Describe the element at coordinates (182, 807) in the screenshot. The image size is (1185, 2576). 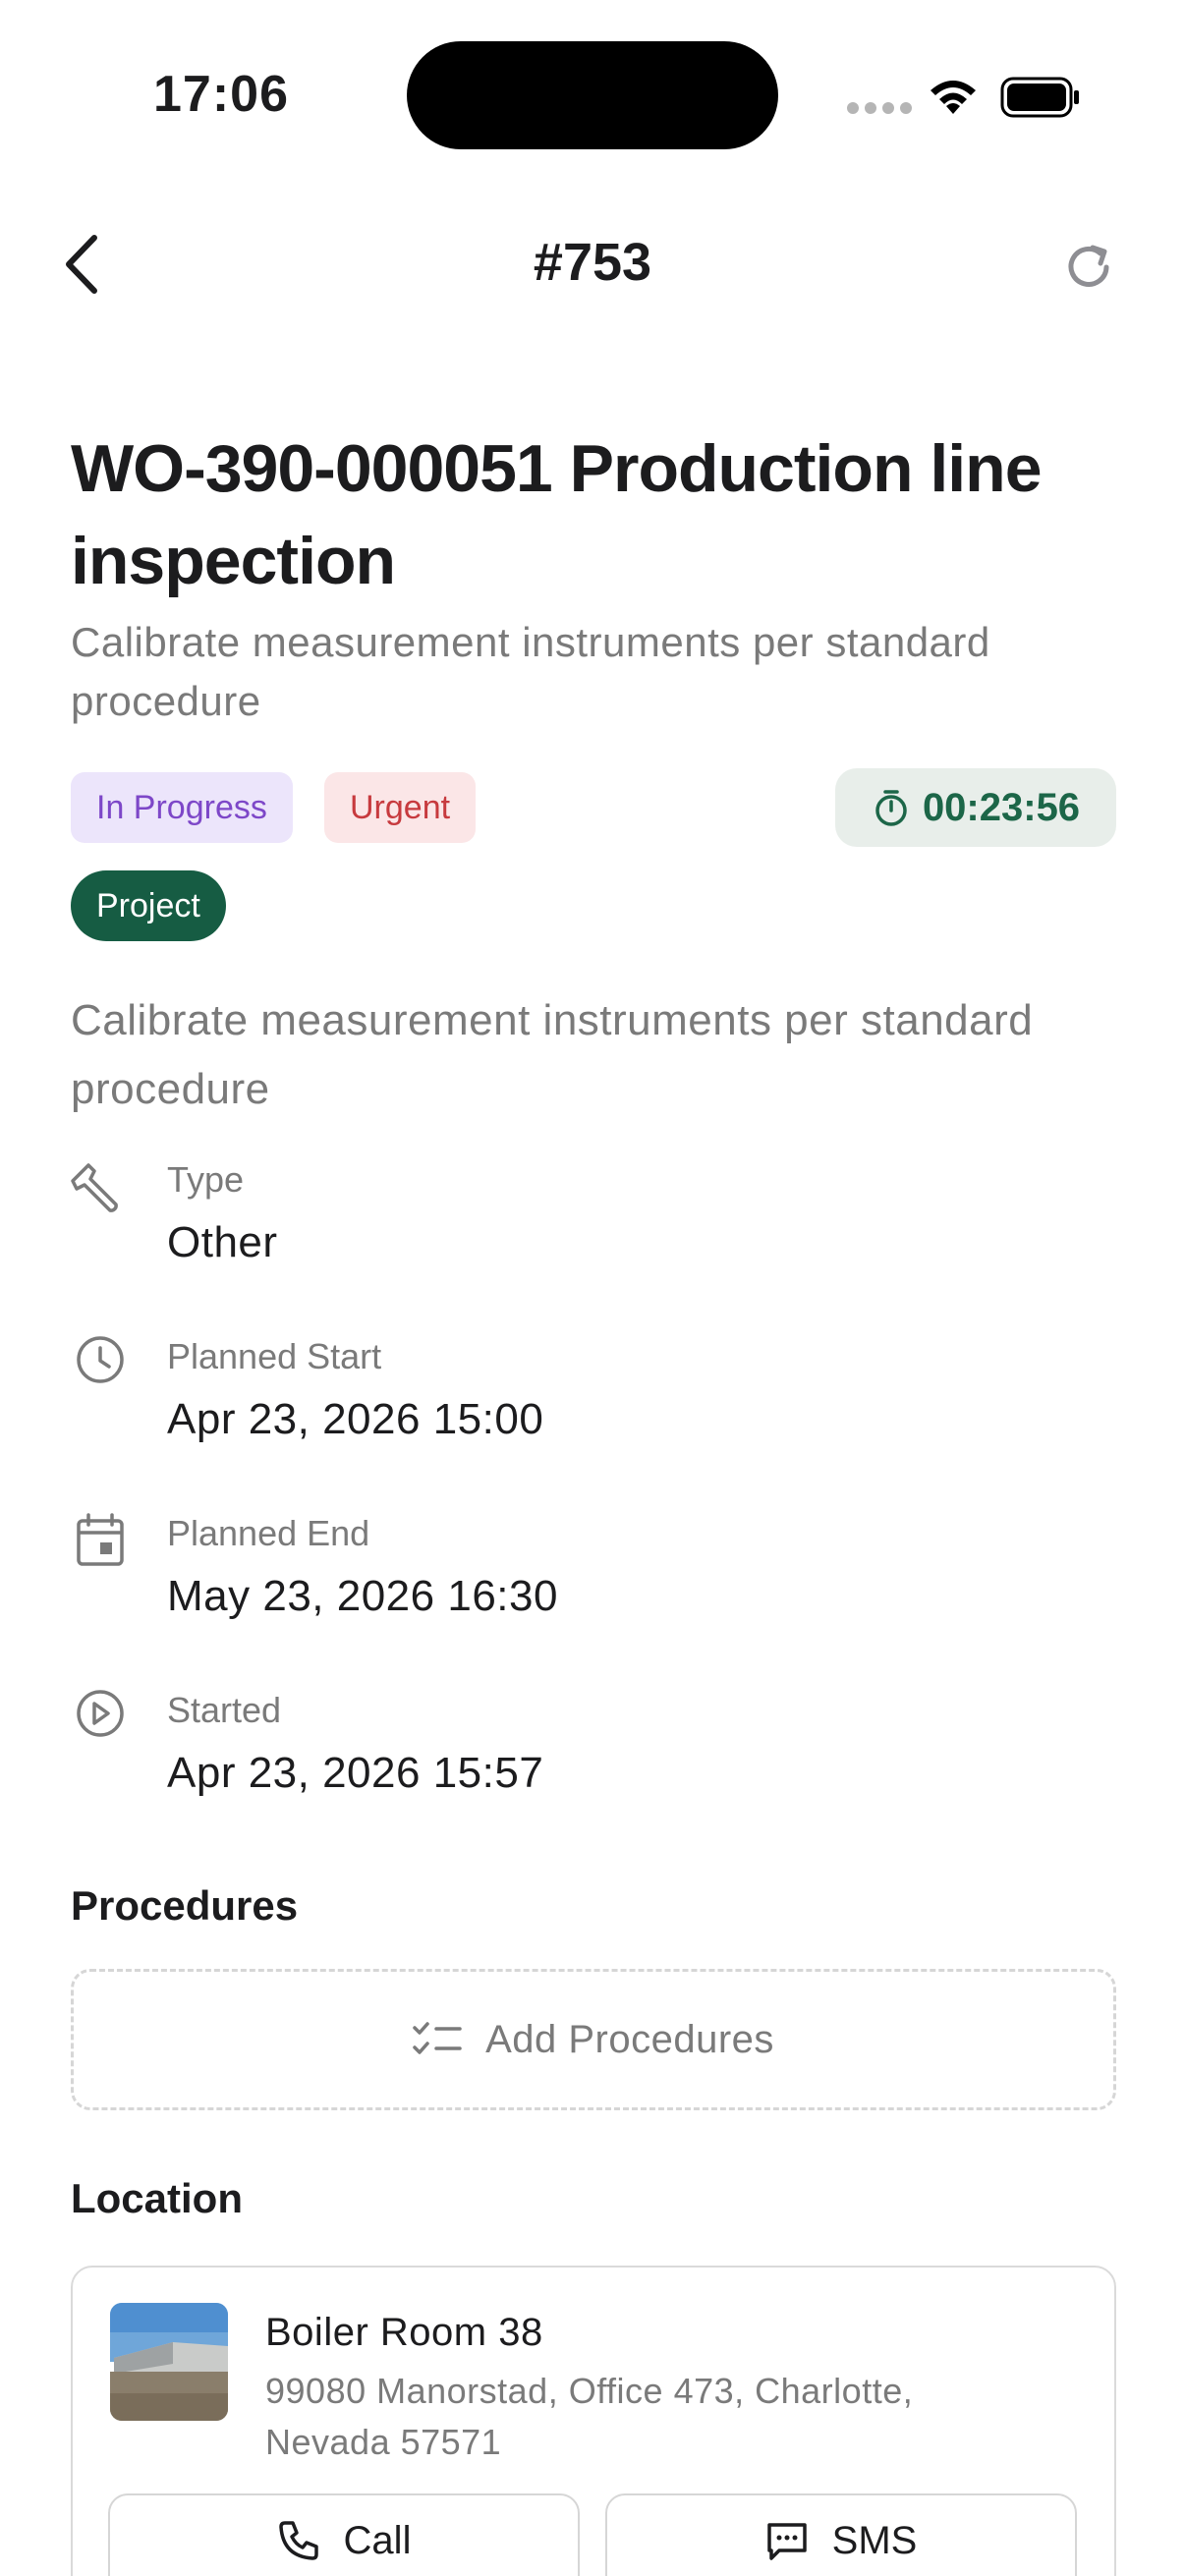
I see `status-badge: In Progress` at that location.